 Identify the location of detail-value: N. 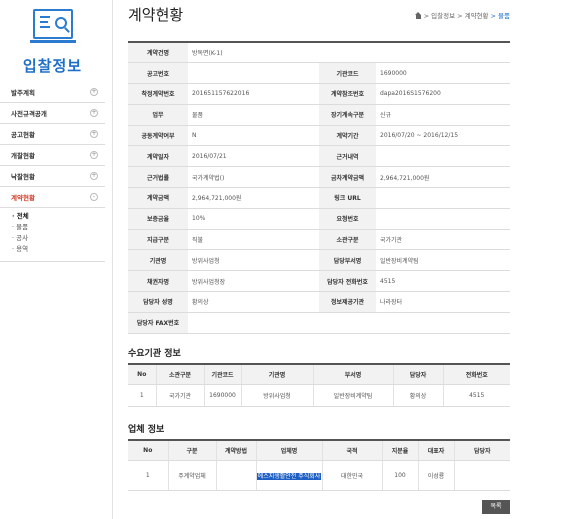
(253, 136).